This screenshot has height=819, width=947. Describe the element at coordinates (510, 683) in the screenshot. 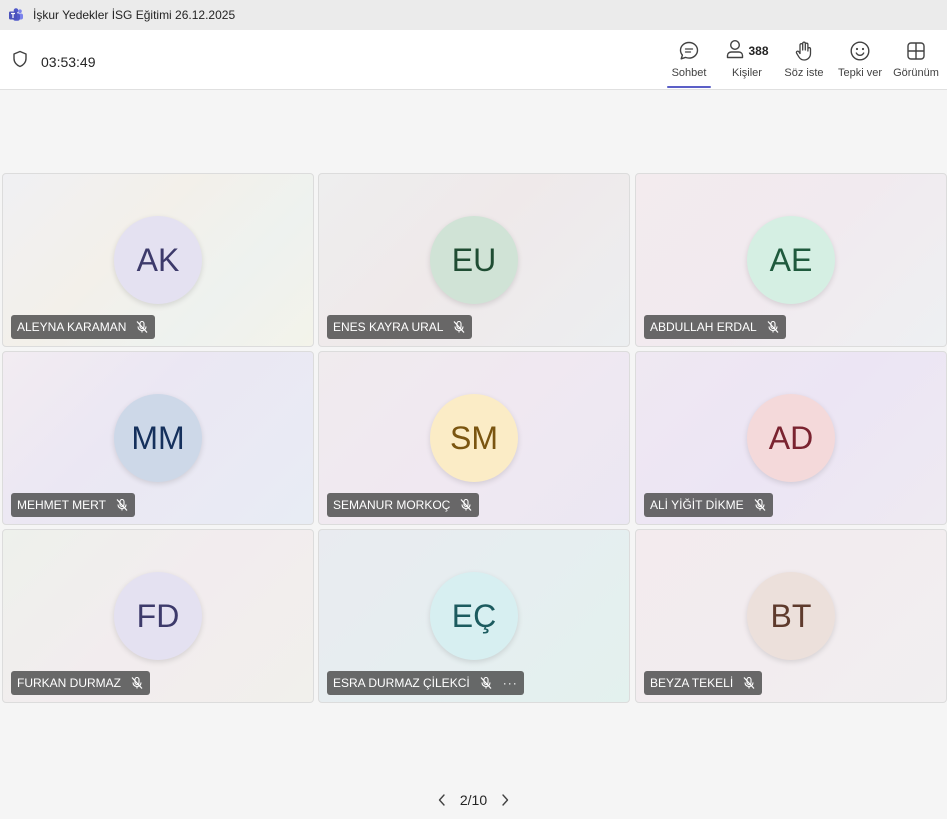

I see `more-options-button: ···` at that location.